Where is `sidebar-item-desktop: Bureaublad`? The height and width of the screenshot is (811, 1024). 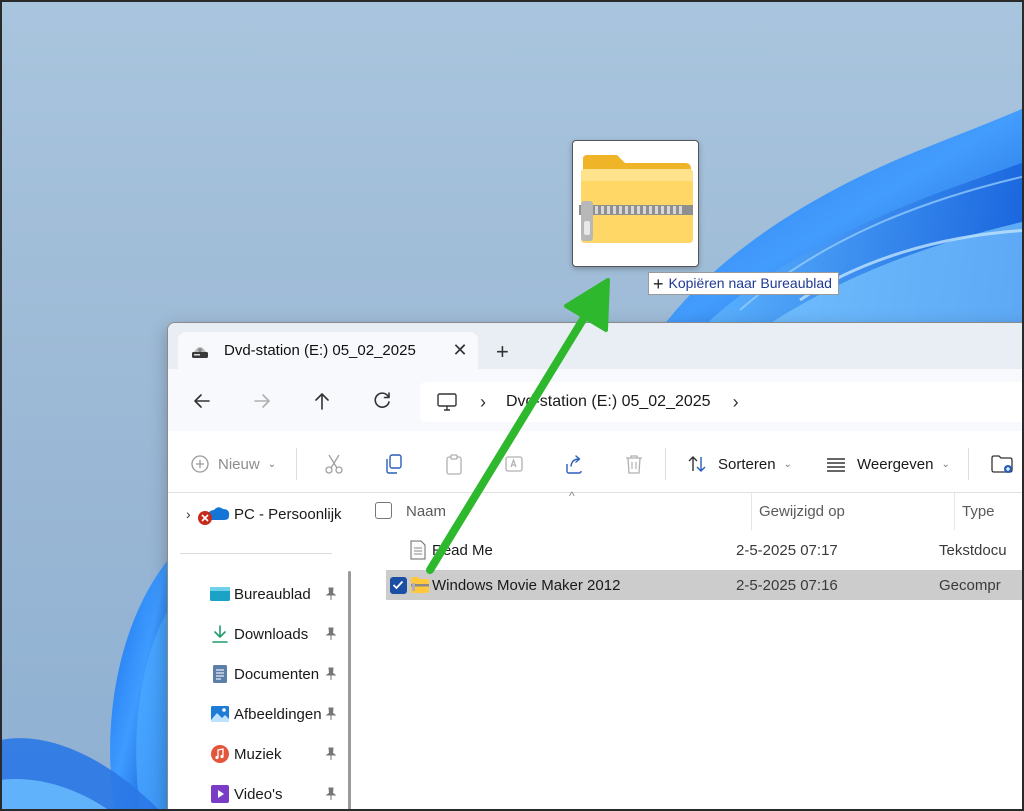
sidebar-item-desktop: Bureaublad is located at coordinates (256, 594).